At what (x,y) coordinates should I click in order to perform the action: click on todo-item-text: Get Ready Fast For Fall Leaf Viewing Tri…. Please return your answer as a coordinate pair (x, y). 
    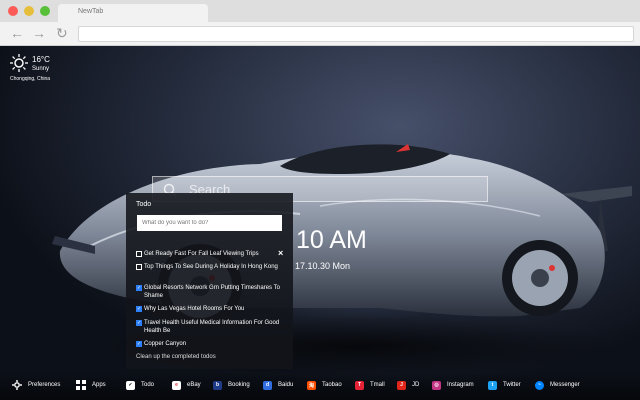
    Looking at the image, I should click on (201, 254).